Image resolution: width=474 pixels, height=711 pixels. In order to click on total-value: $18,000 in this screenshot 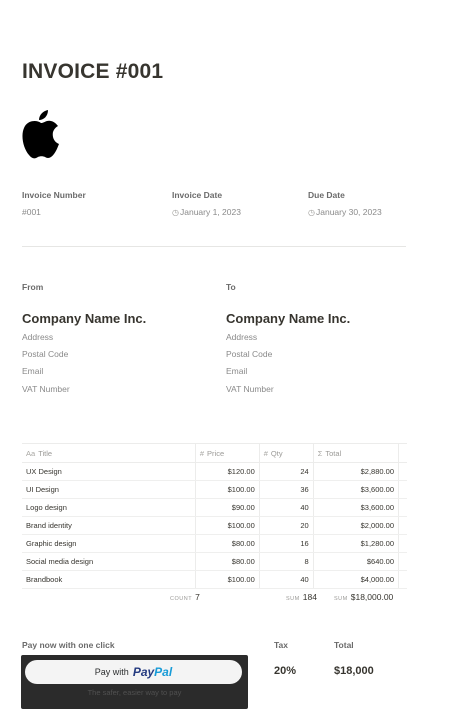, I will do `click(354, 671)`.